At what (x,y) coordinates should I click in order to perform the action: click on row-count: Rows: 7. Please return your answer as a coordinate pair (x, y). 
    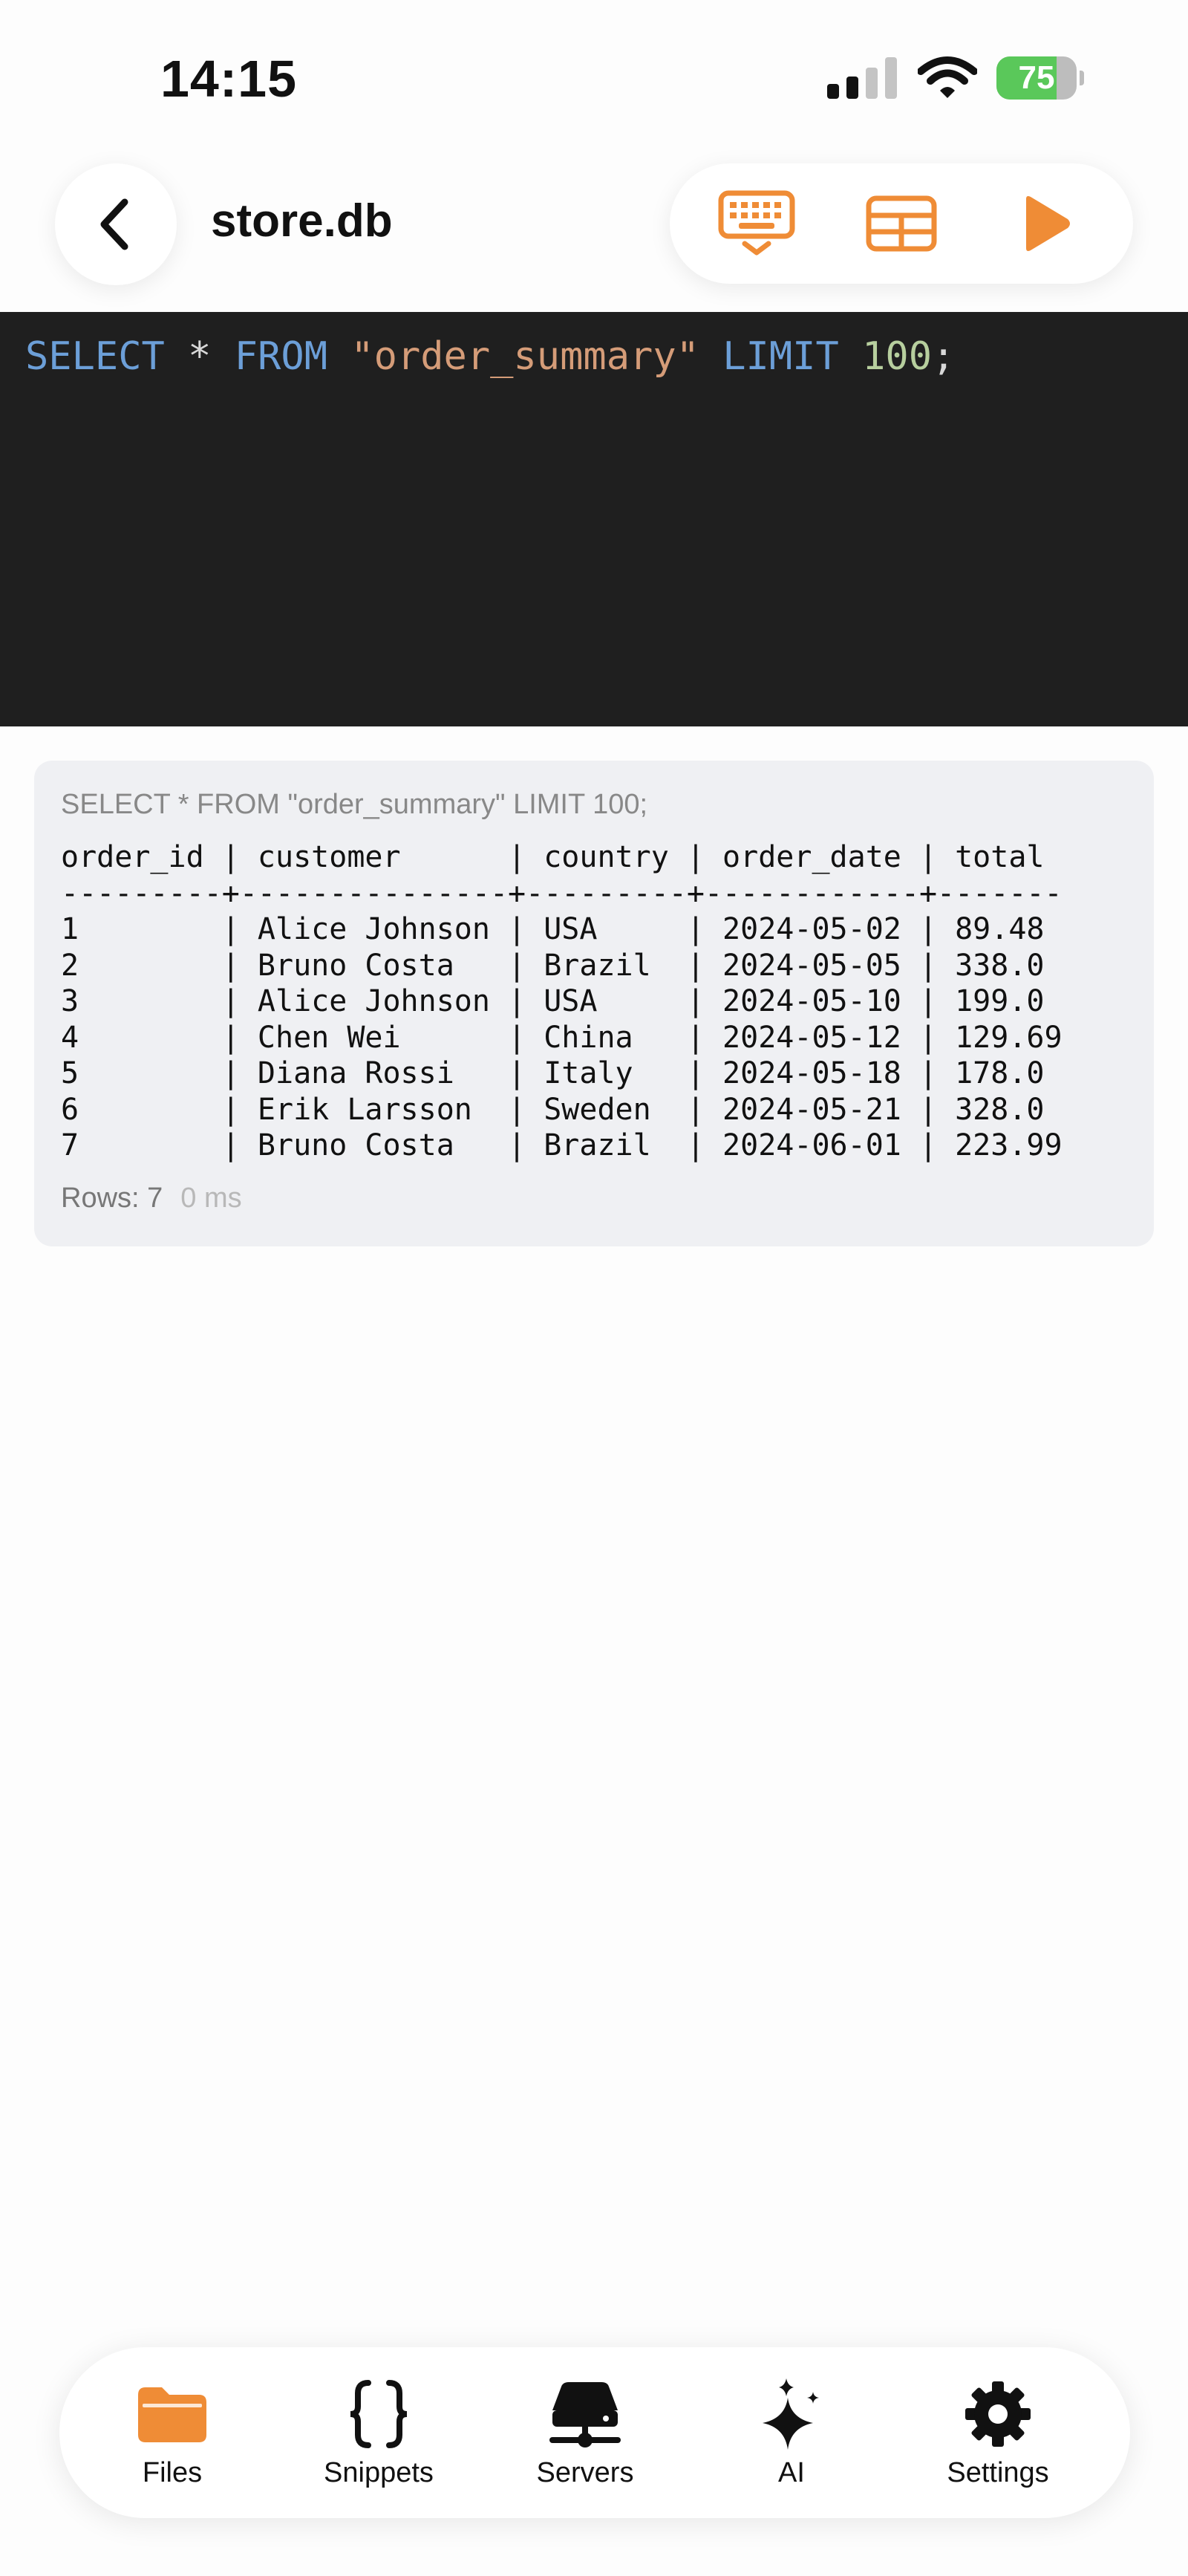
    Looking at the image, I should click on (112, 1198).